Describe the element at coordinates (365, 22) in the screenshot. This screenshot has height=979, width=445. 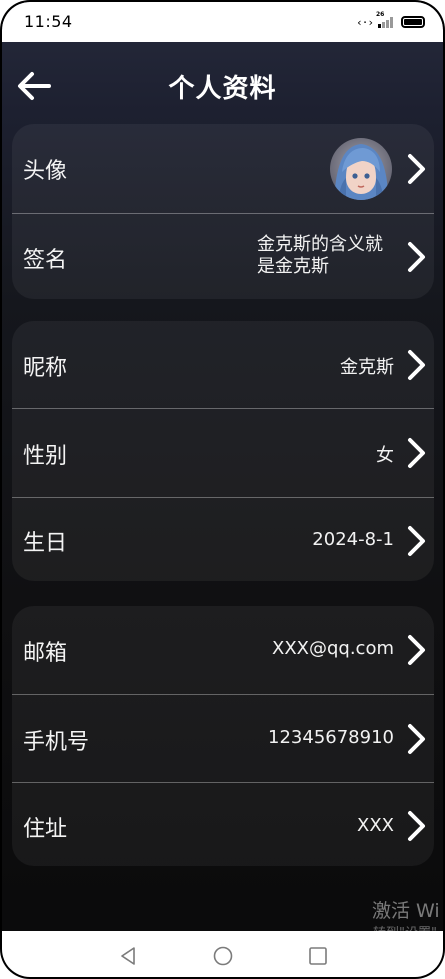
I see `data-transfer-icon: ‹·›` at that location.